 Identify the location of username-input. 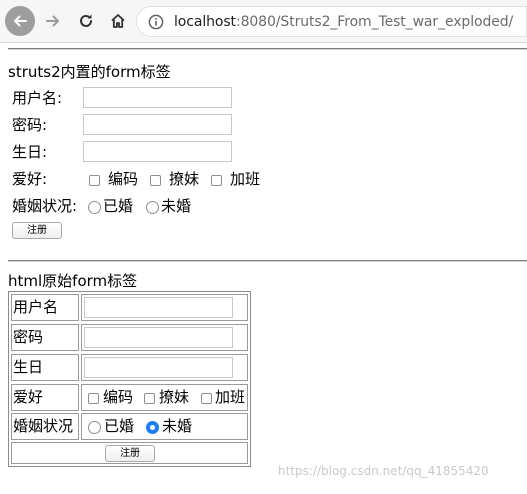
(157, 97).